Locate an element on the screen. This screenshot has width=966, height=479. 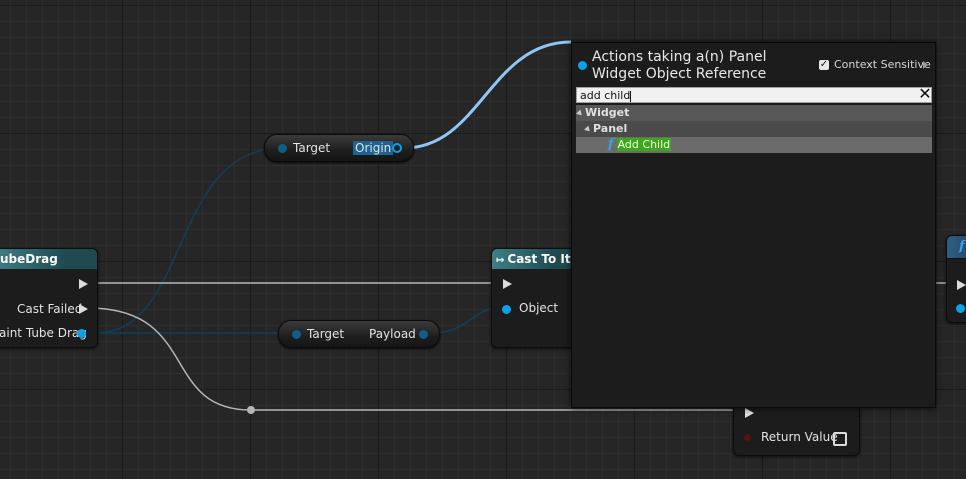
payload-output-pin is located at coordinates (423, 334).